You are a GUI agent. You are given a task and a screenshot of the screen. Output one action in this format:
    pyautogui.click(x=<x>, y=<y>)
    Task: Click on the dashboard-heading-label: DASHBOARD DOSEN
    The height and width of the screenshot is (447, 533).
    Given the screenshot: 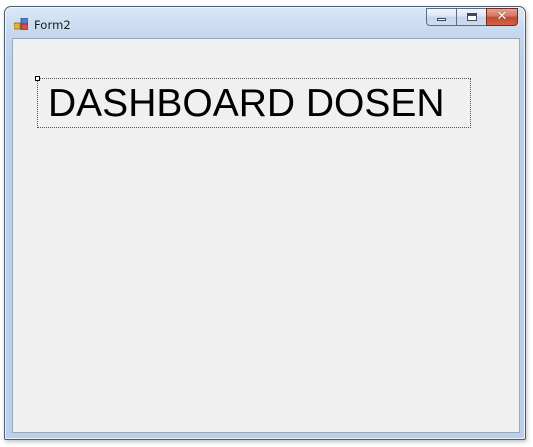 What is the action you would take?
    pyautogui.click(x=246, y=104)
    